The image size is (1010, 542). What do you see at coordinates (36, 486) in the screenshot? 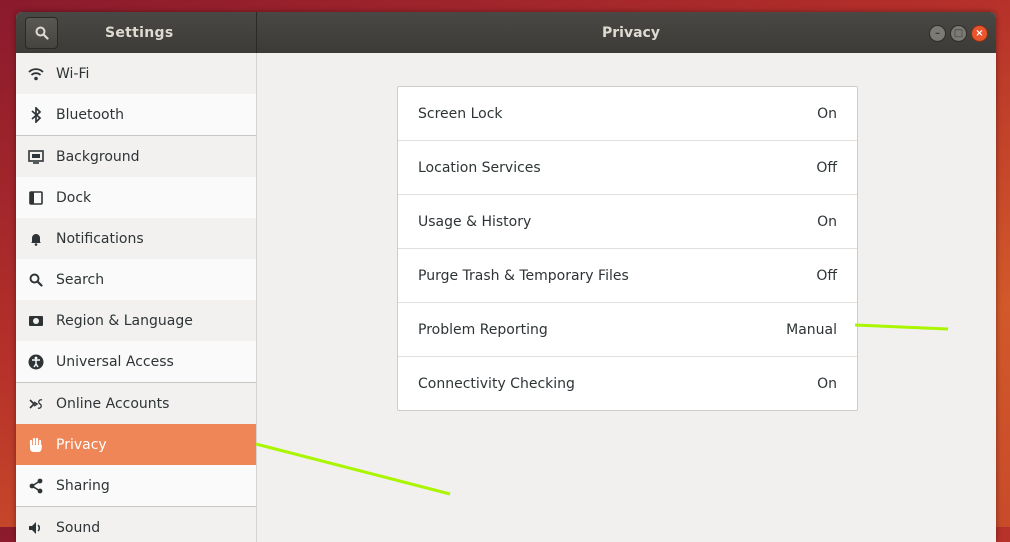
I see `share-icon` at bounding box center [36, 486].